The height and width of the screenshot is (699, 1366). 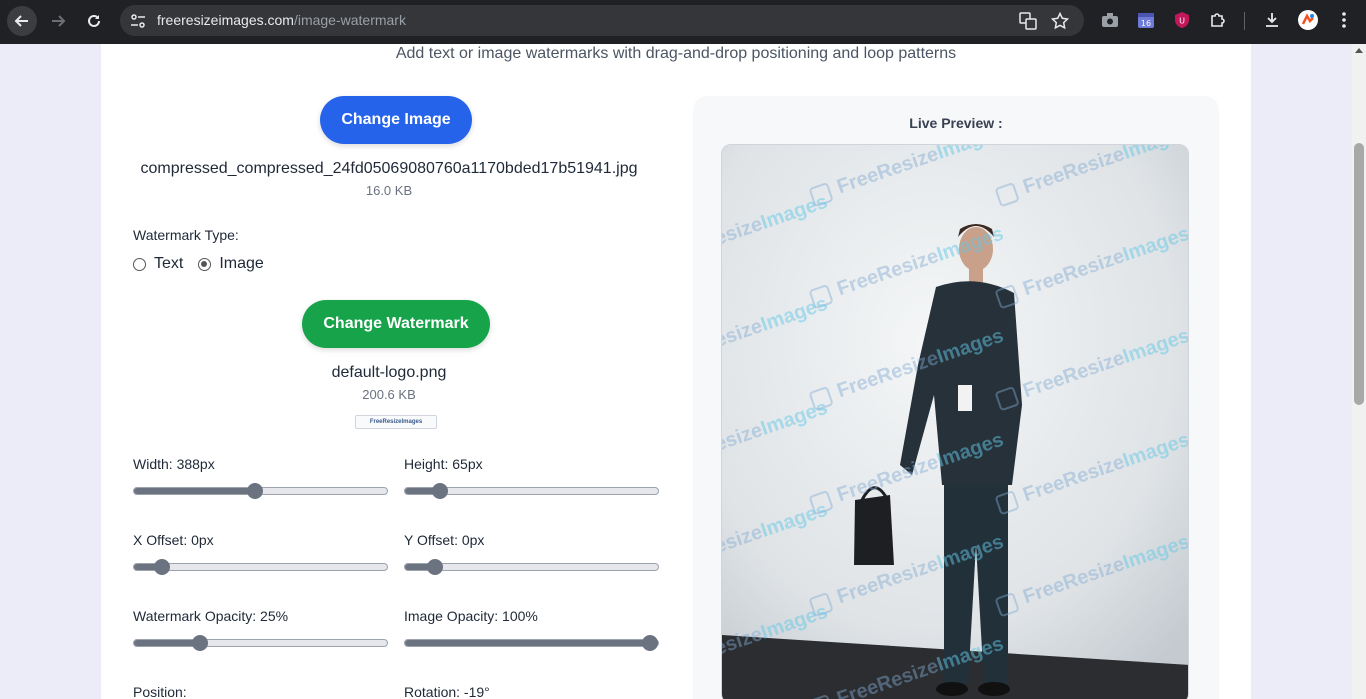 I want to click on image-opacity-slider, so click(x=531, y=643).